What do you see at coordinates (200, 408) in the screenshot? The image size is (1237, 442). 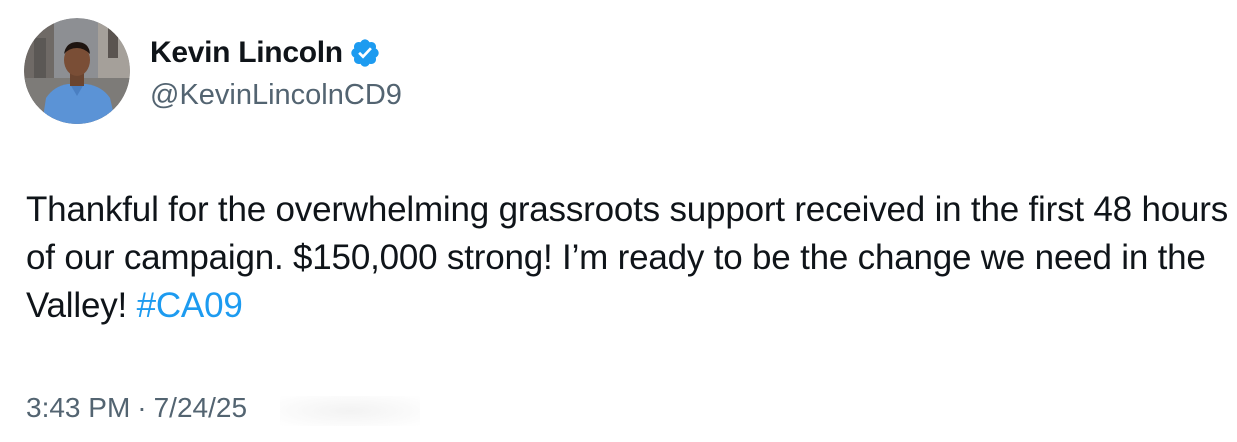 I see `tweet-date: 7/24/25` at bounding box center [200, 408].